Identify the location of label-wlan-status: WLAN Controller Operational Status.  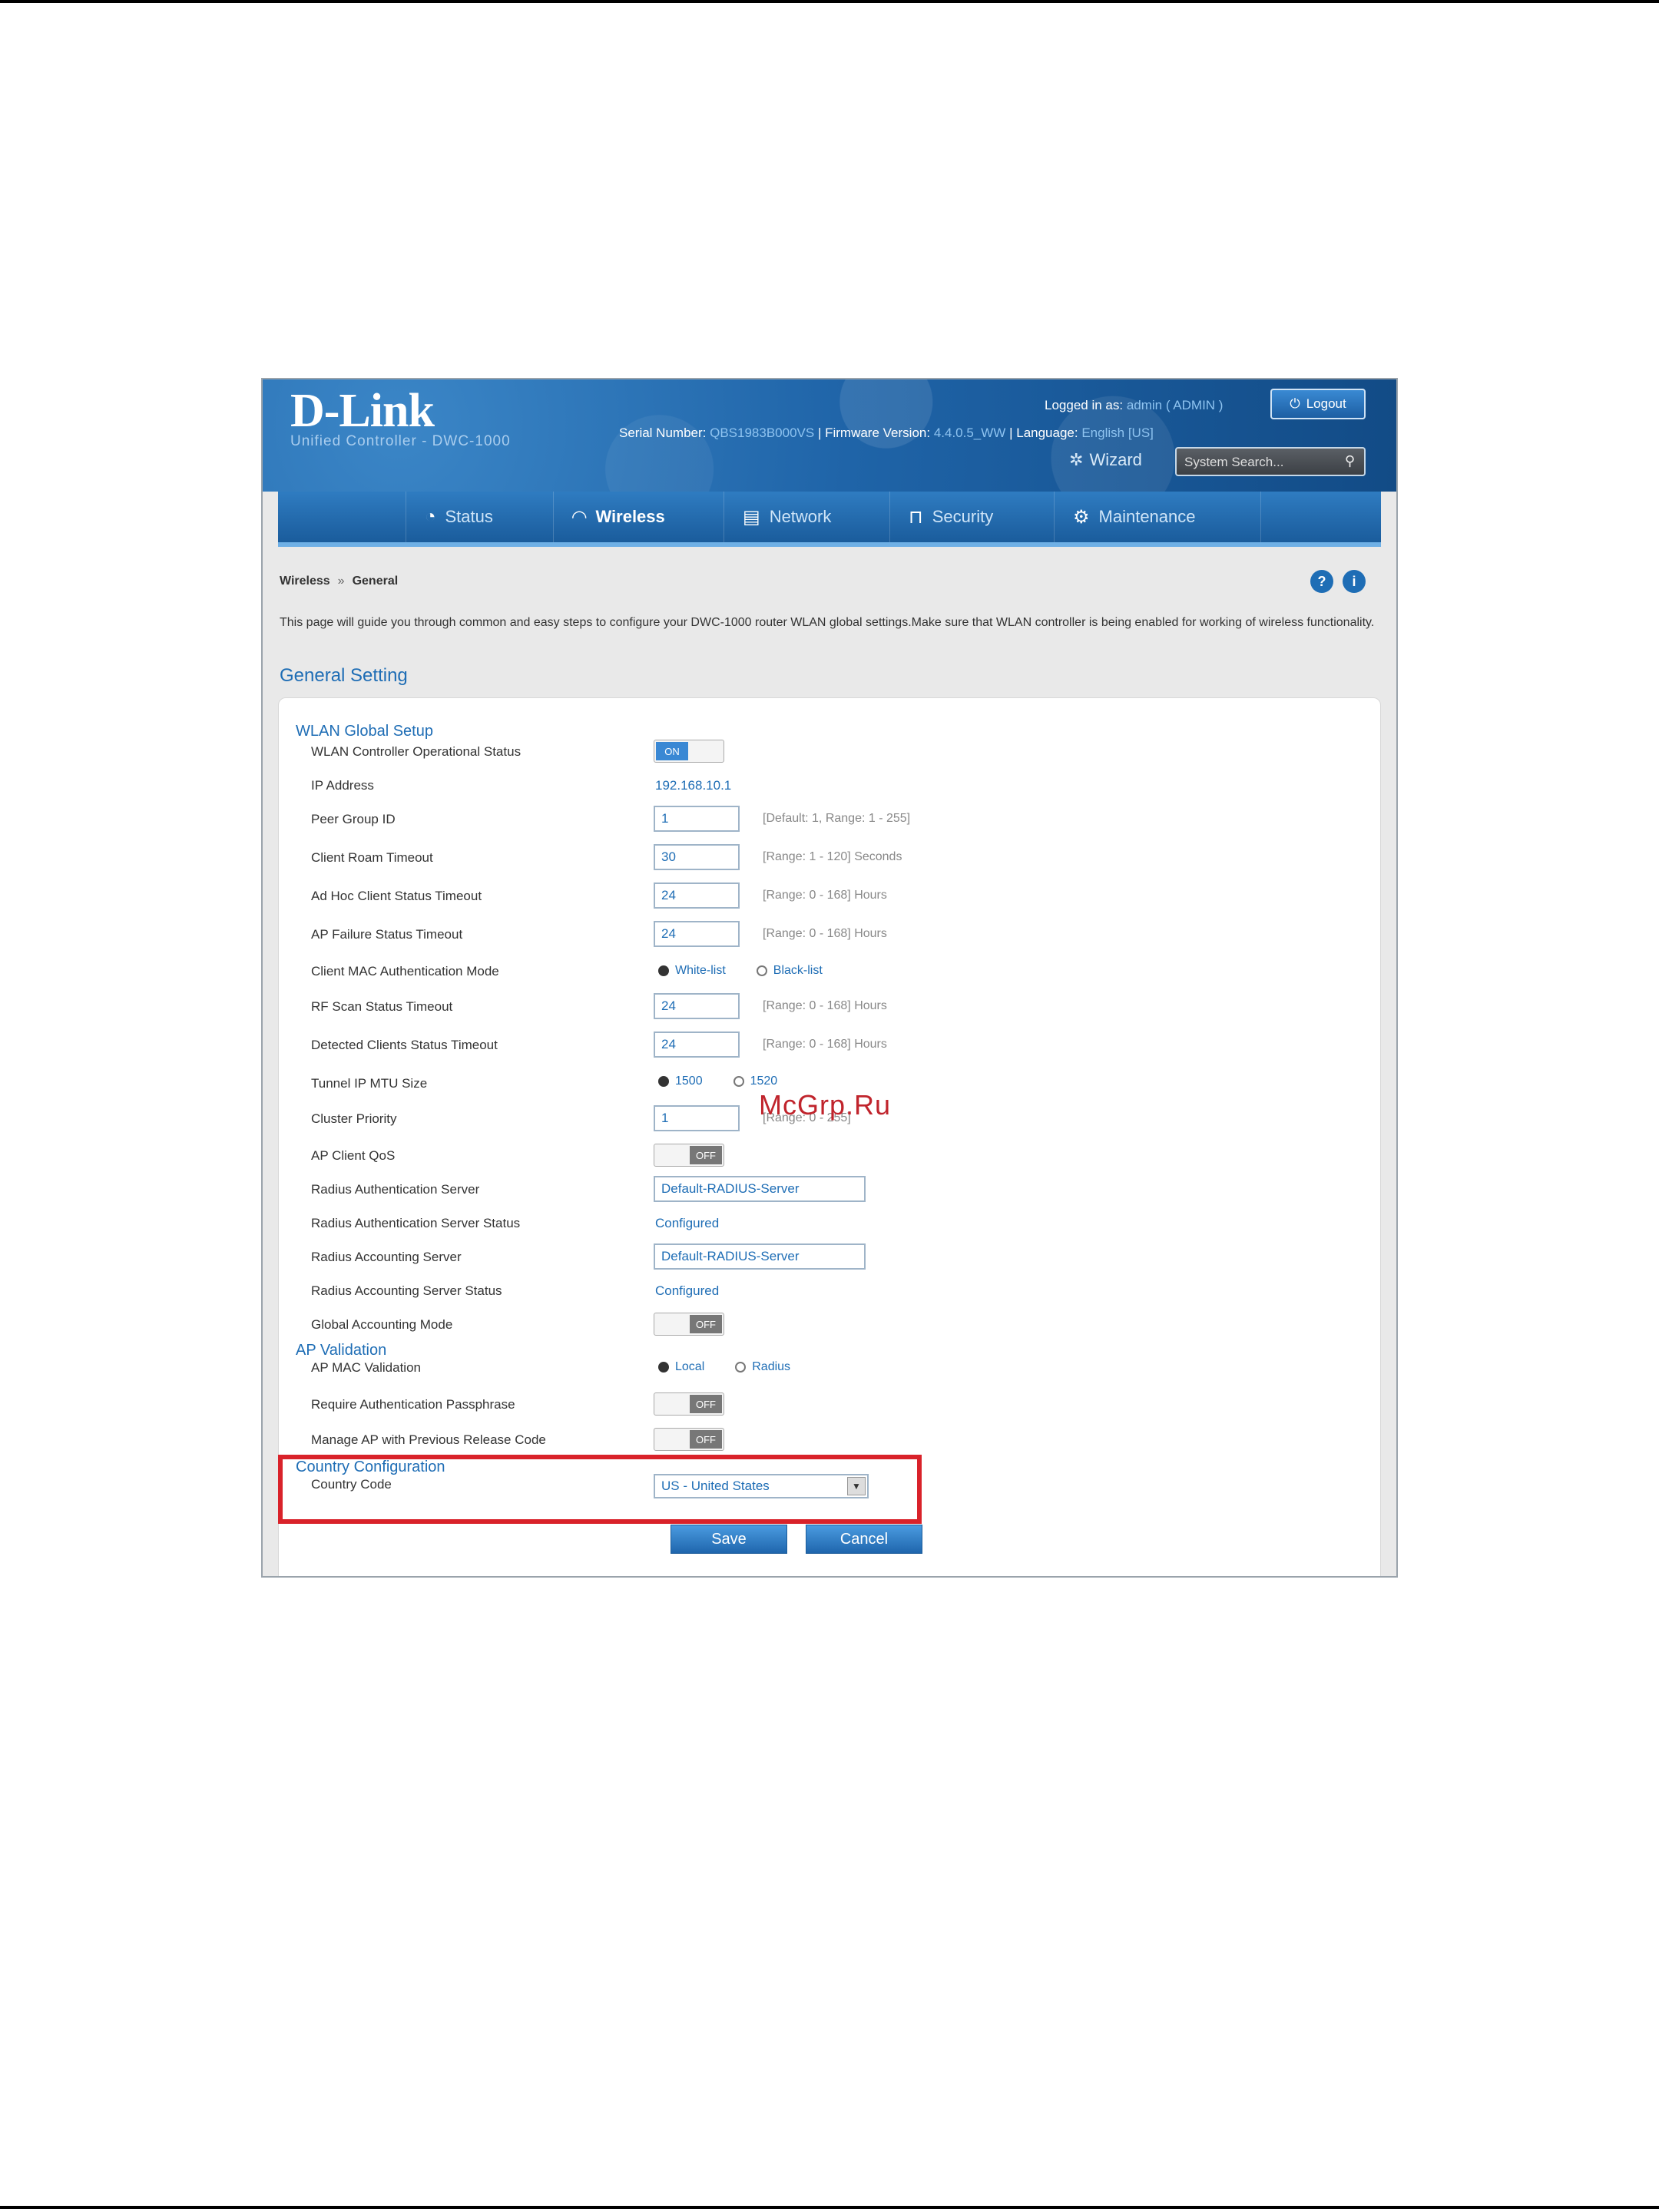
(417, 751).